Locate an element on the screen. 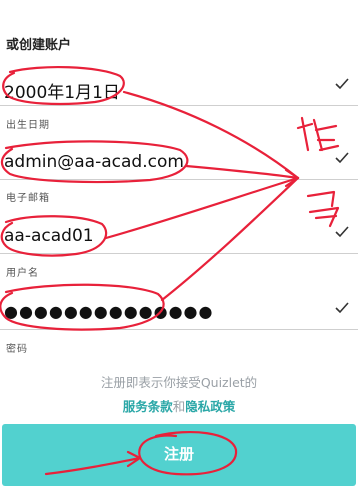 The height and width of the screenshot is (492, 358). username-field: aa-acad01 is located at coordinates (179, 238).